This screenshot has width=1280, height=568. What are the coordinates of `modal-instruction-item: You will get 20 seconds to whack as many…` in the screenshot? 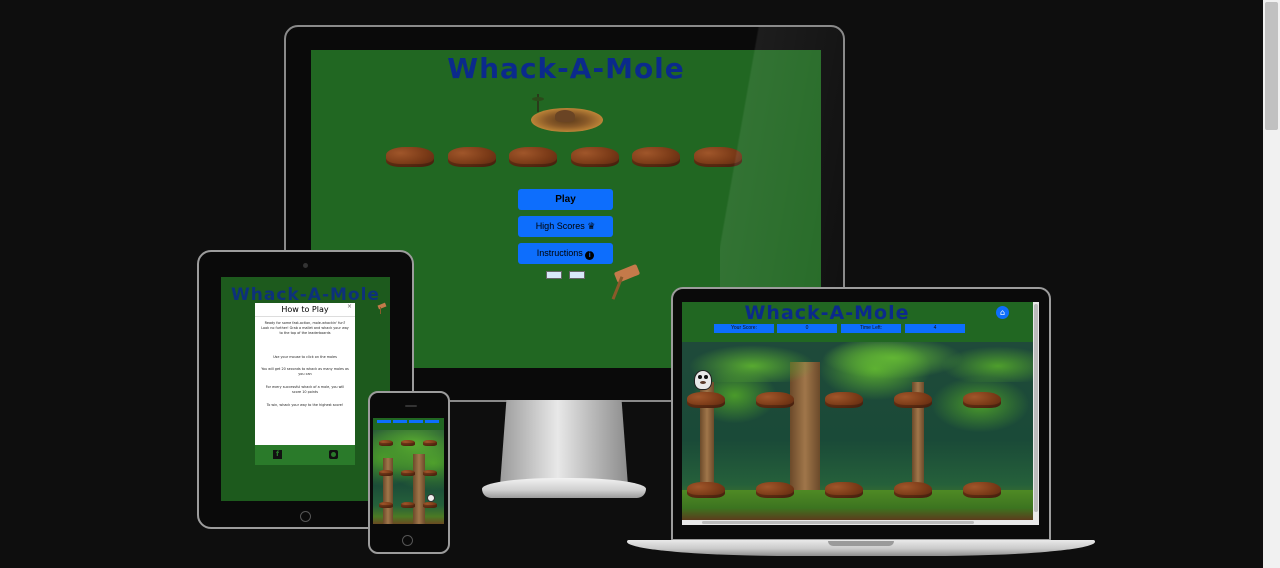 It's located at (305, 371).